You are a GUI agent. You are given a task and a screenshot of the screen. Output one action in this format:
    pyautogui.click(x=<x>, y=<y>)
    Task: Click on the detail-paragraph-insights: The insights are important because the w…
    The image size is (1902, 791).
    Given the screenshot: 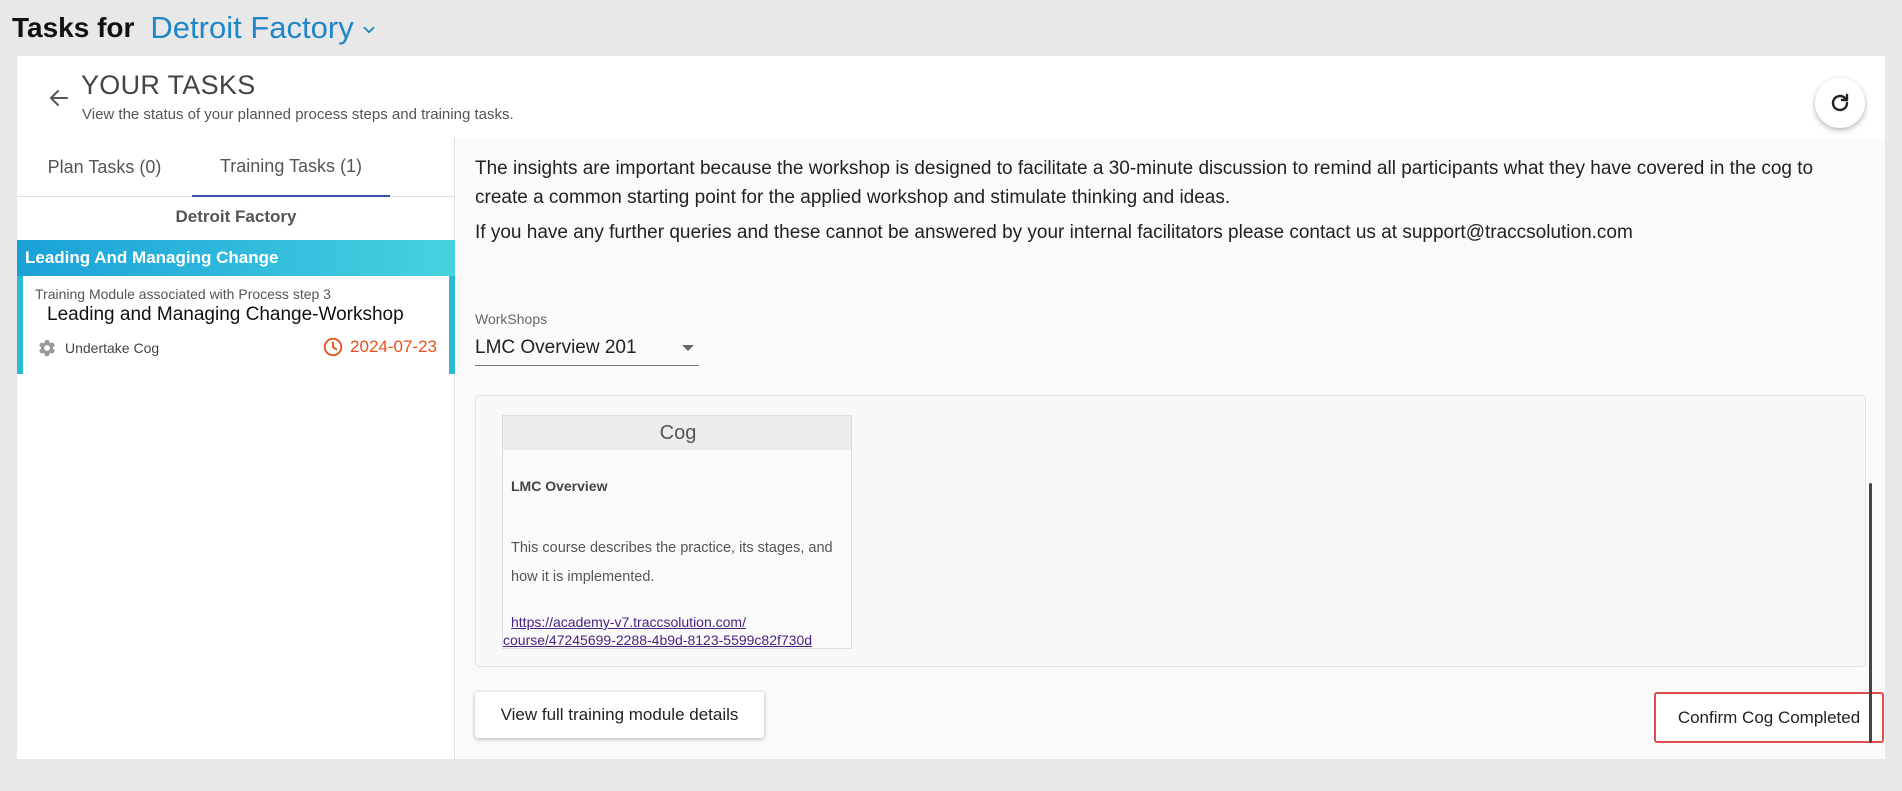 What is the action you would take?
    pyautogui.click(x=1144, y=183)
    